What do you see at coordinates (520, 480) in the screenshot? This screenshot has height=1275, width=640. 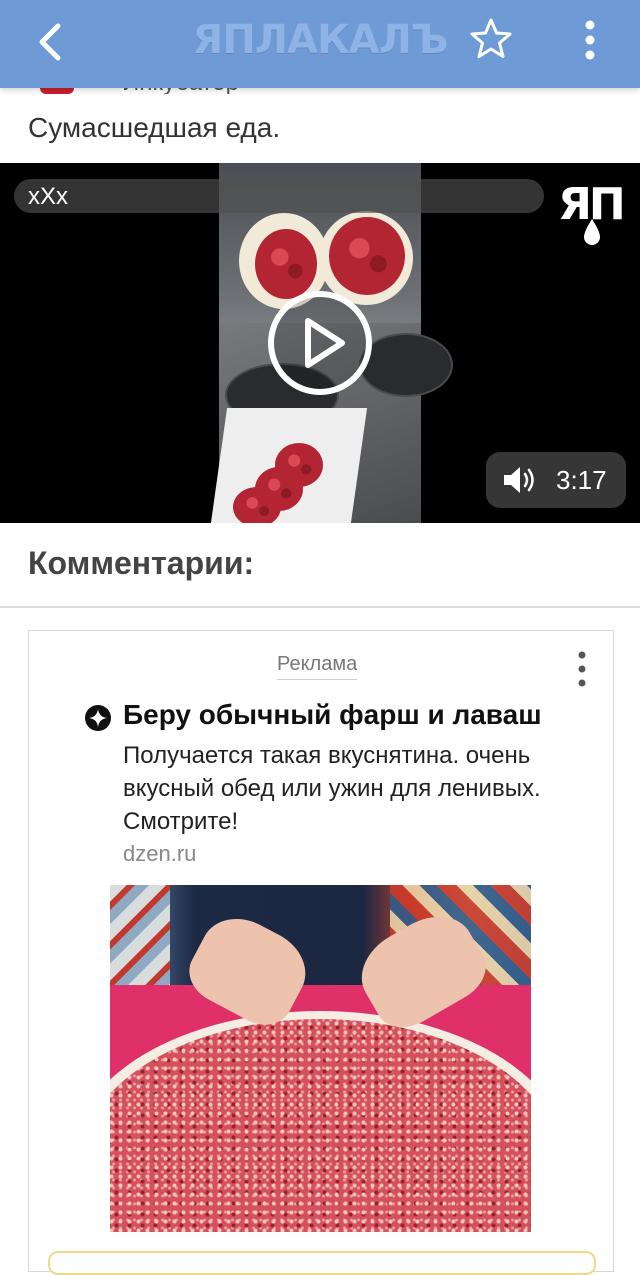 I see `volume-icon` at bounding box center [520, 480].